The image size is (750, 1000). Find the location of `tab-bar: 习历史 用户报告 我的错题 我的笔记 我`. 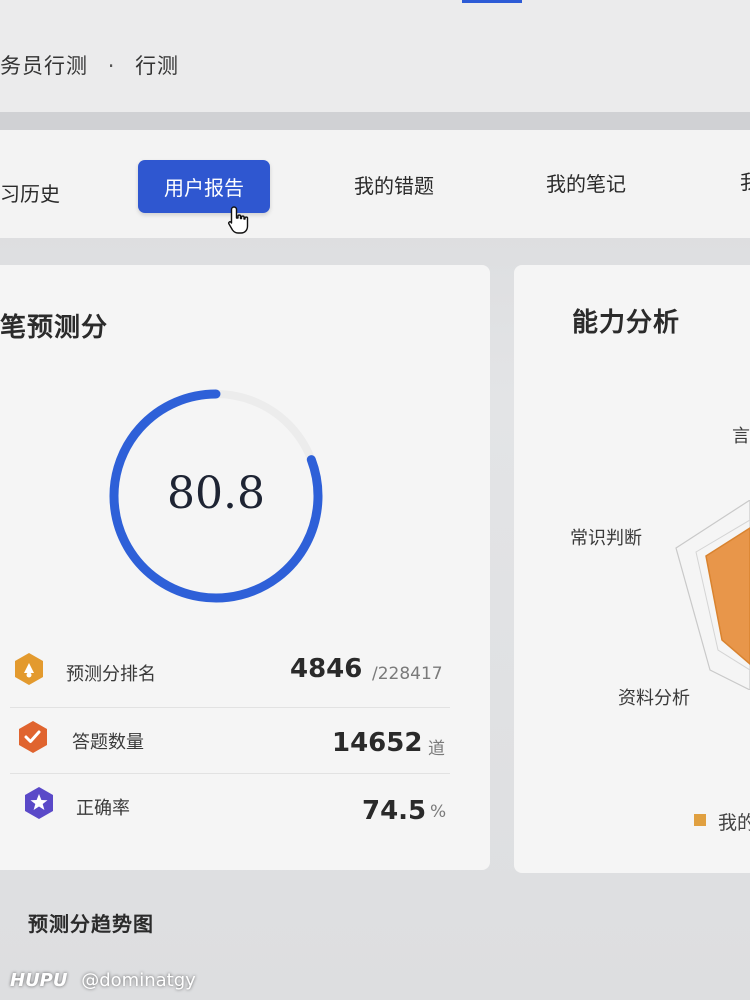

tab-bar: 习历史 用户报告 我的错题 我的笔记 我 is located at coordinates (375, 184).